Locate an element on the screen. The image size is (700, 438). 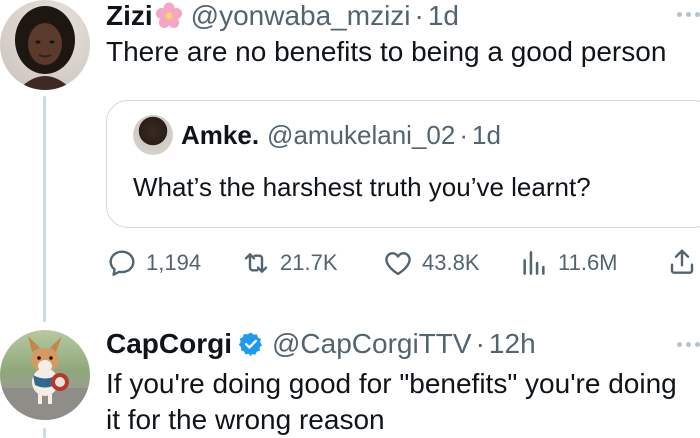
share-icon is located at coordinates (682, 261).